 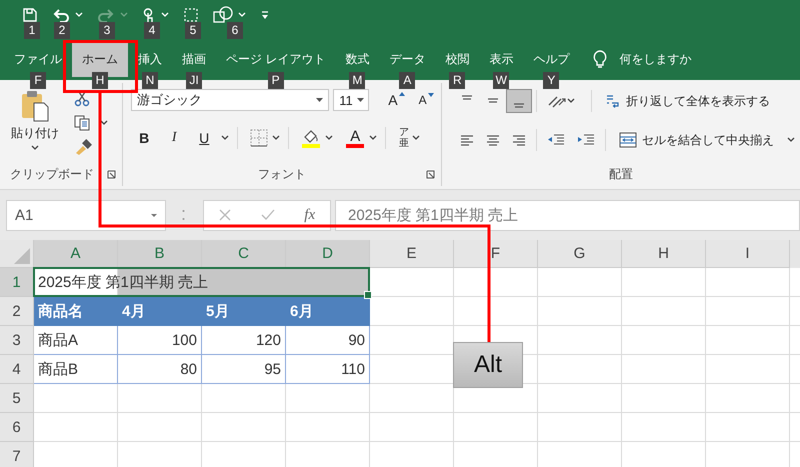 What do you see at coordinates (17, 311) in the screenshot?
I see `row-header: 2` at bounding box center [17, 311].